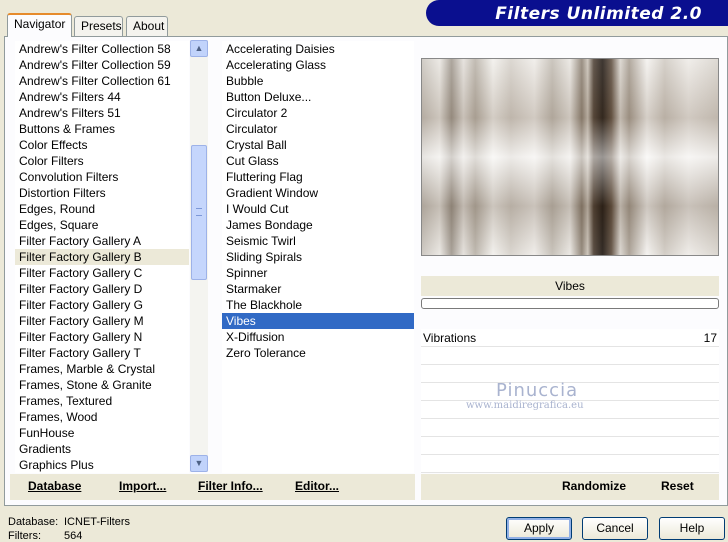 Image resolution: width=728 pixels, height=542 pixels. What do you see at coordinates (318, 337) in the screenshot?
I see `list-item: X-Diffusion` at bounding box center [318, 337].